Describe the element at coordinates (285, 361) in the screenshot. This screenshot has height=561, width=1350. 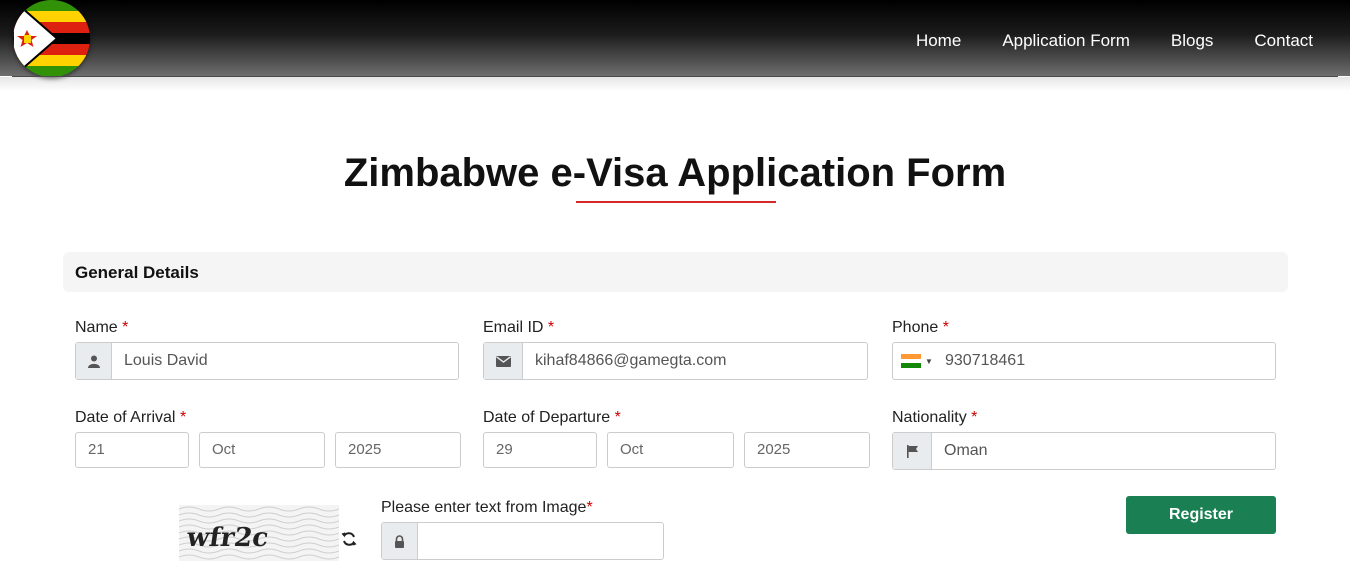
I see `name-input` at that location.